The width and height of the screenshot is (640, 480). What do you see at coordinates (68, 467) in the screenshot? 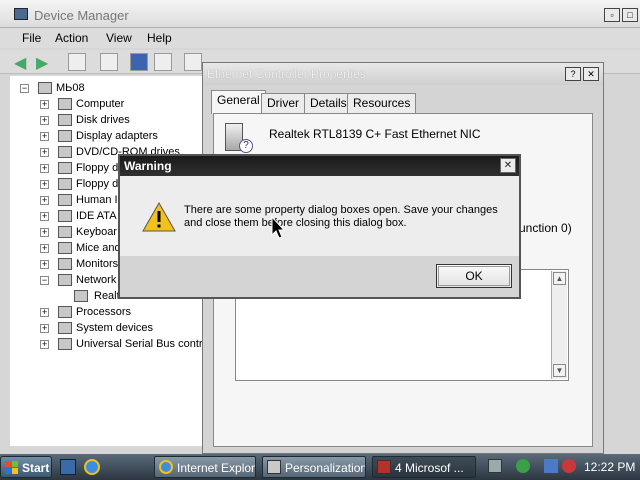
I see `show-desktop-icon` at bounding box center [68, 467].